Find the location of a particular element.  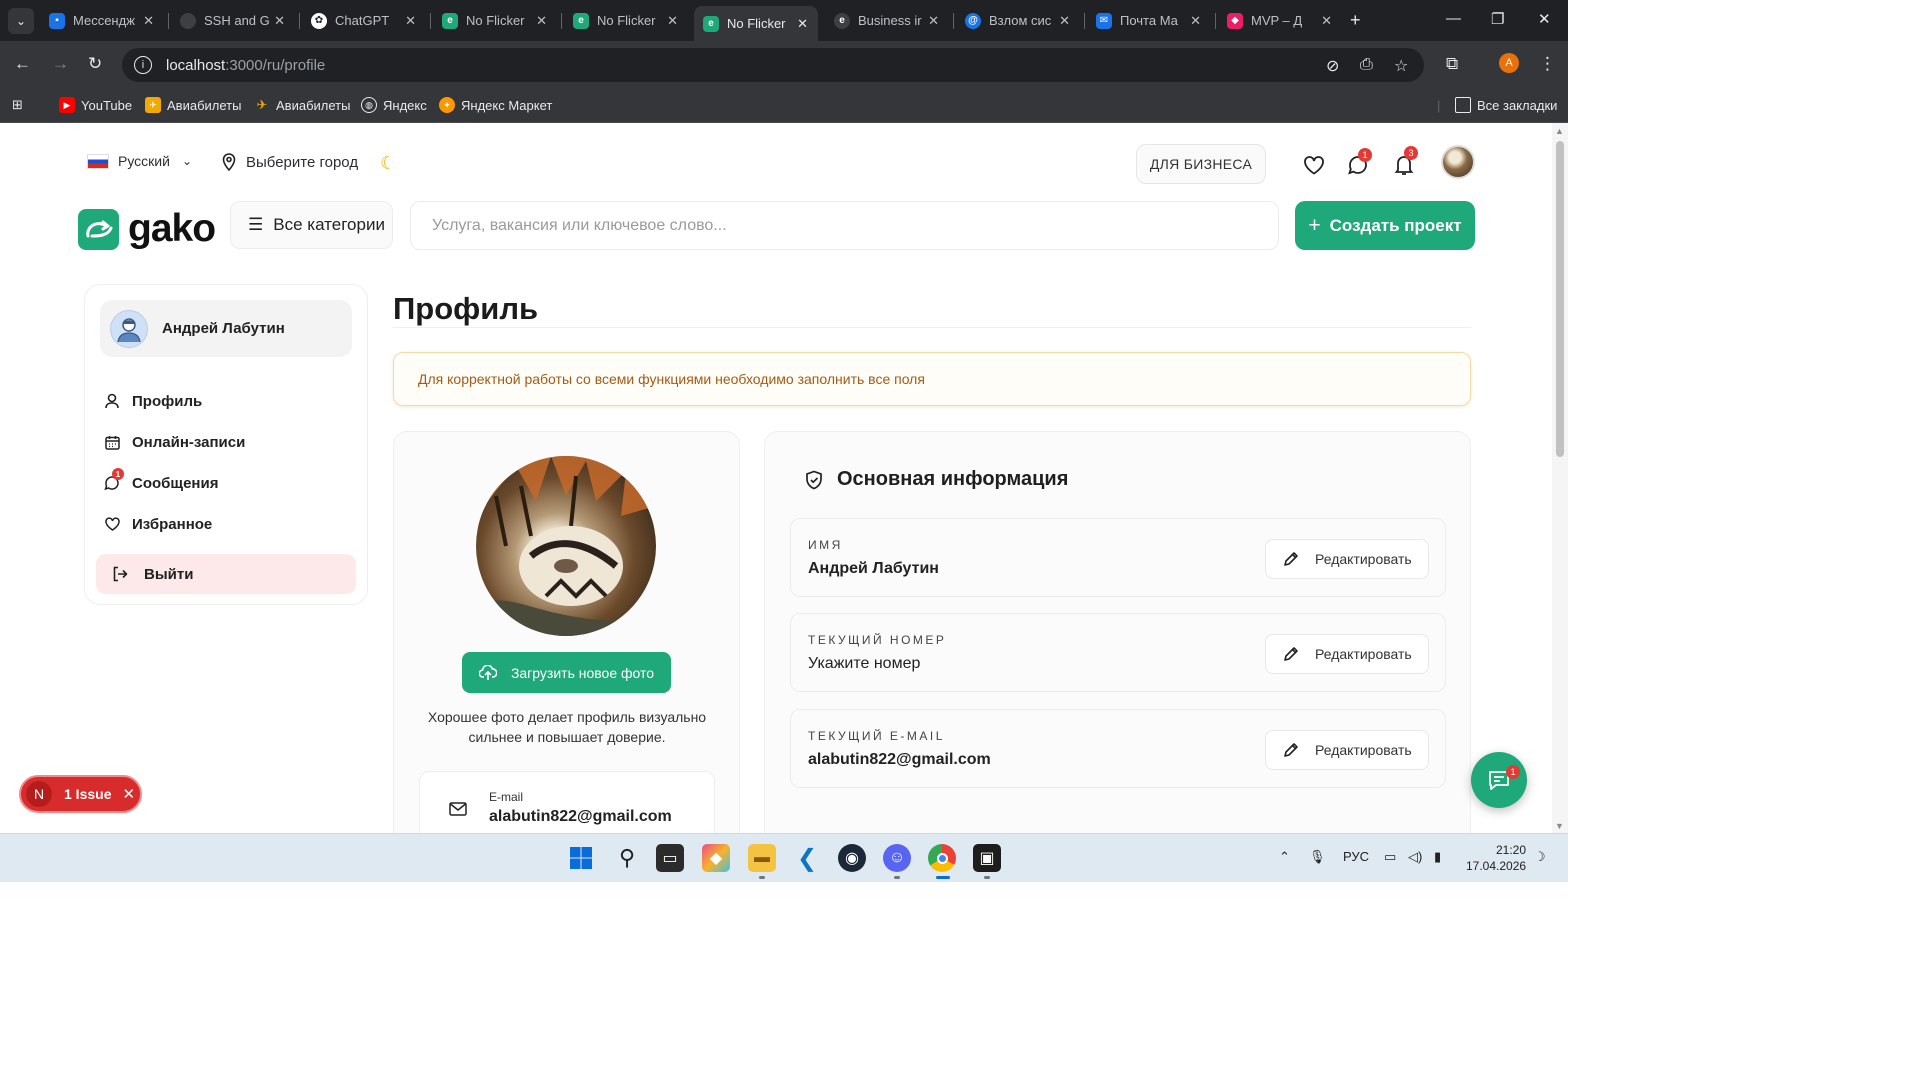

favorites-heart-icon is located at coordinates (1314, 165).